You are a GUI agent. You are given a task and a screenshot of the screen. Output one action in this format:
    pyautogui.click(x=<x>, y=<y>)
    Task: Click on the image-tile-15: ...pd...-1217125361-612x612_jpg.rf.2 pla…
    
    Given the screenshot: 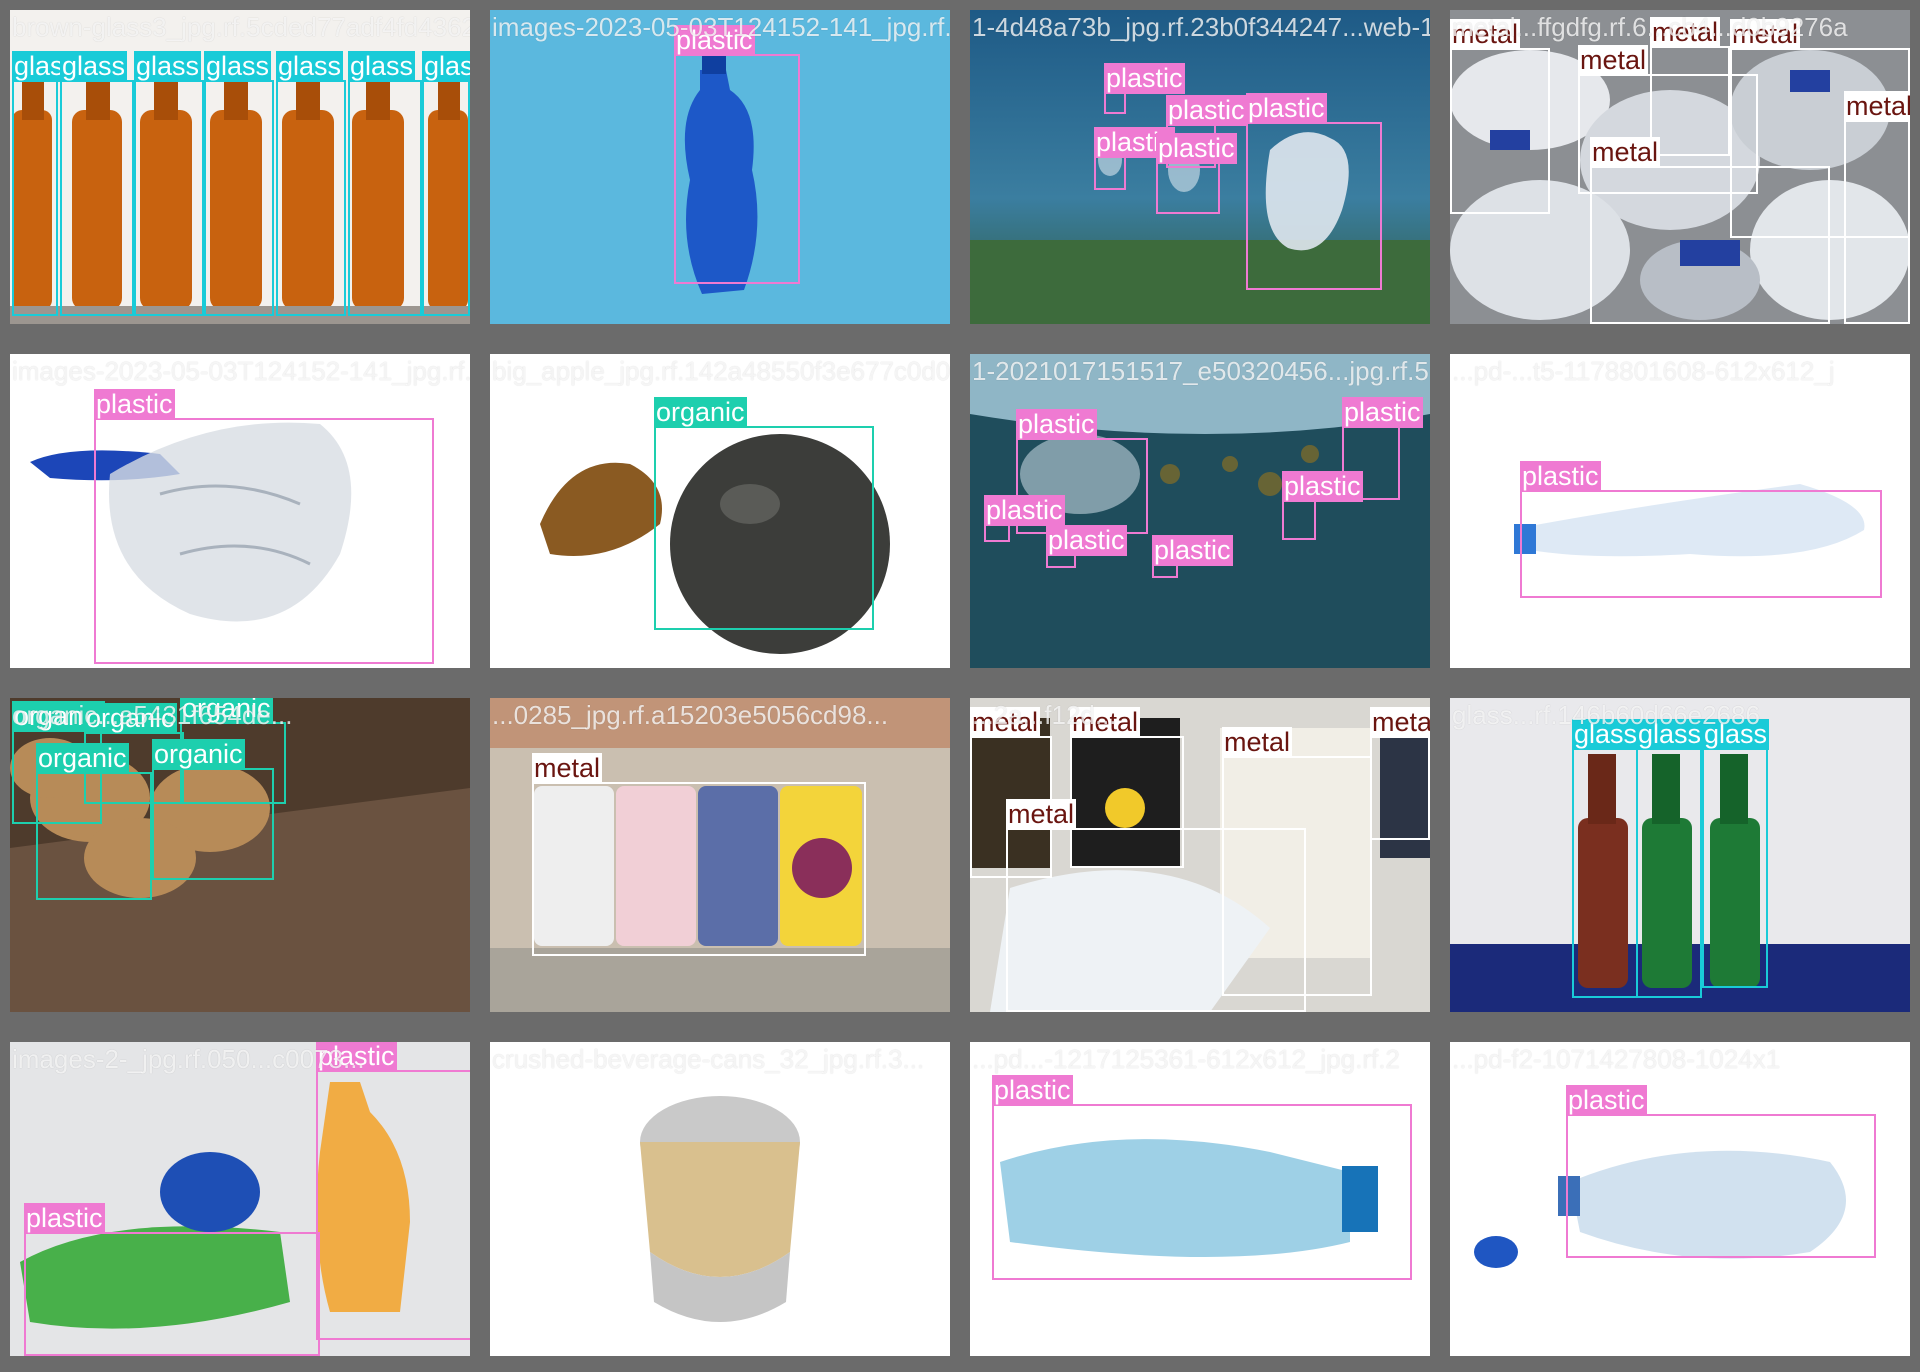 What is the action you would take?
    pyautogui.click(x=1200, y=1199)
    